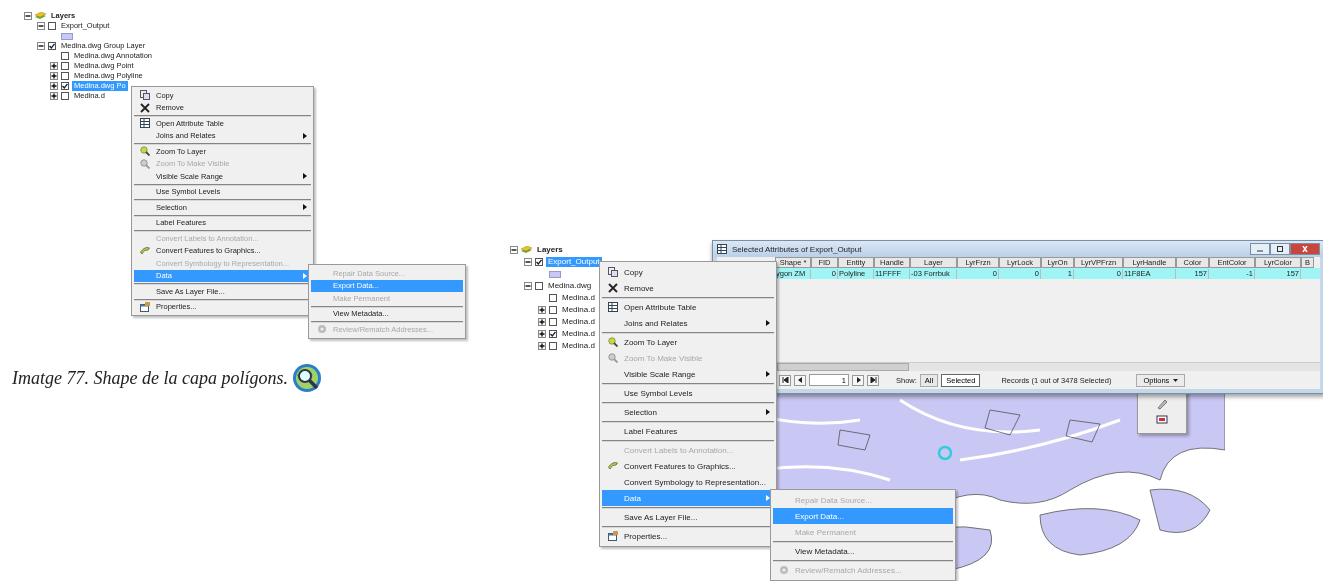  Describe the element at coordinates (688, 288) in the screenshot. I see `menu-item: Remove` at that location.